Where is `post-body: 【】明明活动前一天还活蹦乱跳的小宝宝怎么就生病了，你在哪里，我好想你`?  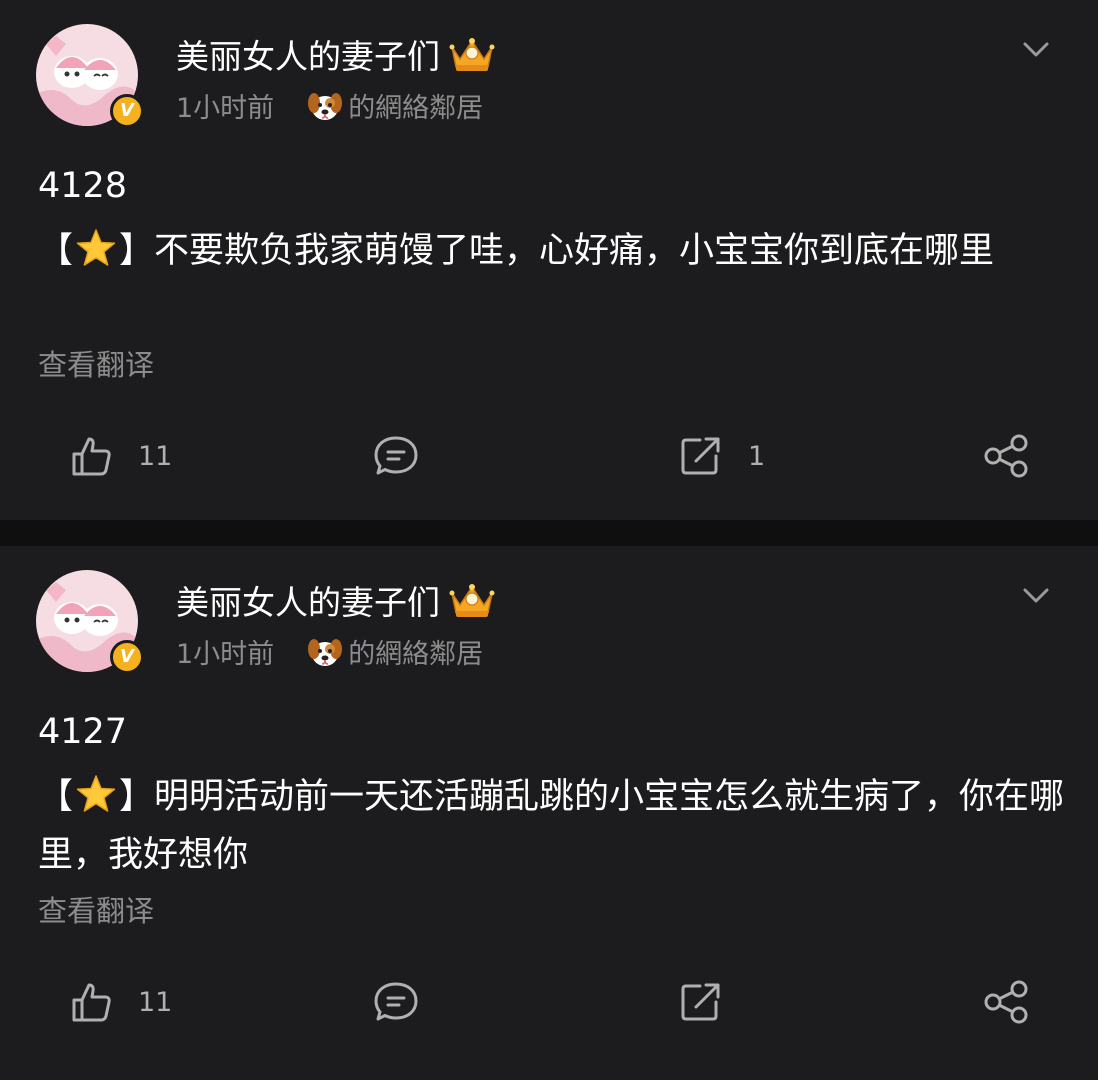 post-body: 【】明明活动前一天还活蹦乱跳的小宝宝怎么就生病了，你在哪里，我好想你 is located at coordinates (553, 826).